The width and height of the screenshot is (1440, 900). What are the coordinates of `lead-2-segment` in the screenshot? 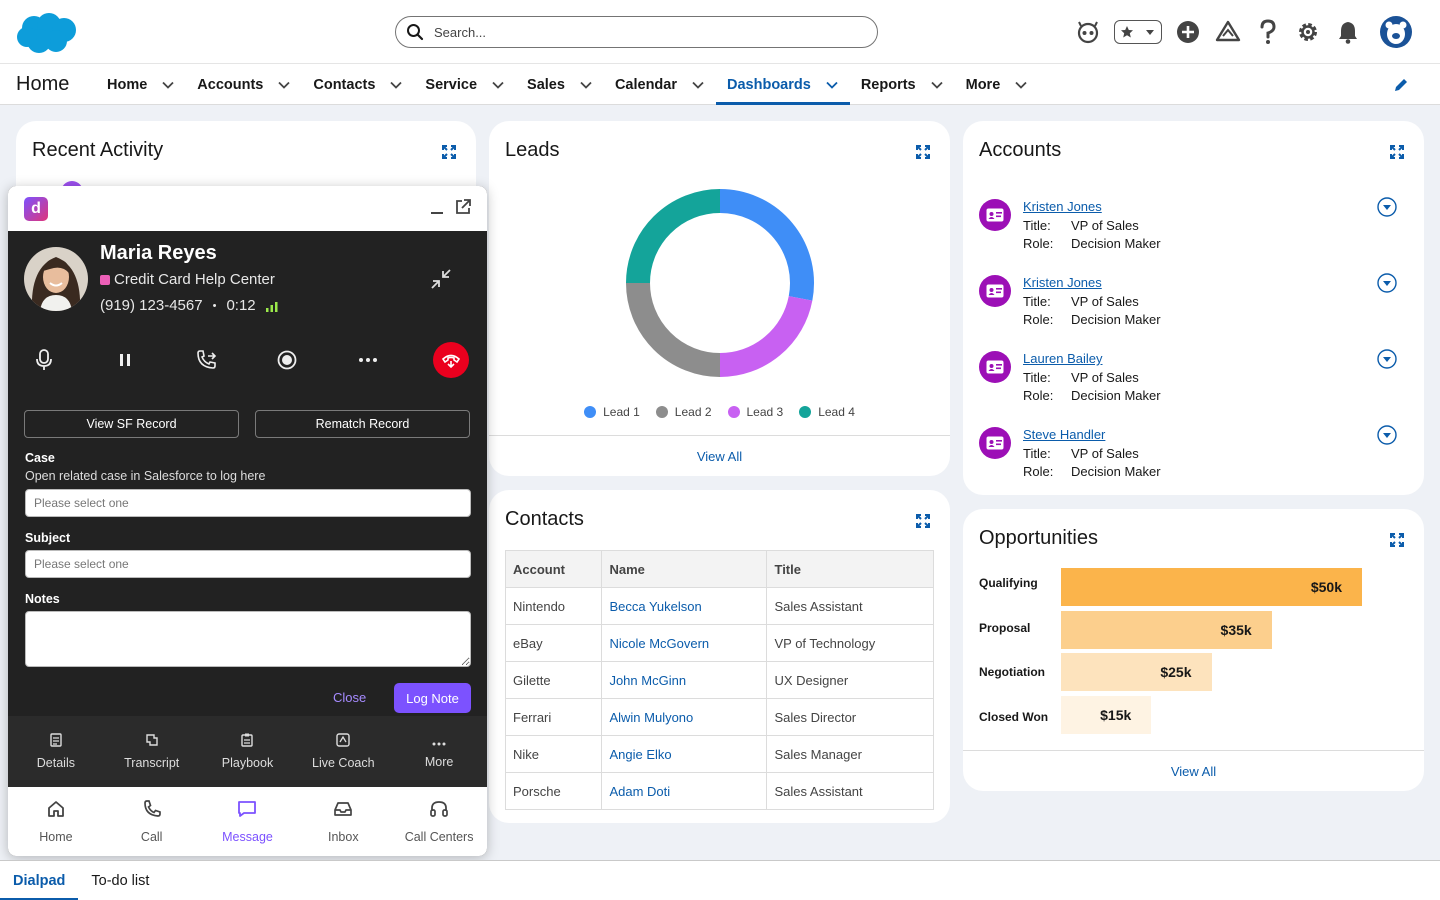 It's located at (673, 329).